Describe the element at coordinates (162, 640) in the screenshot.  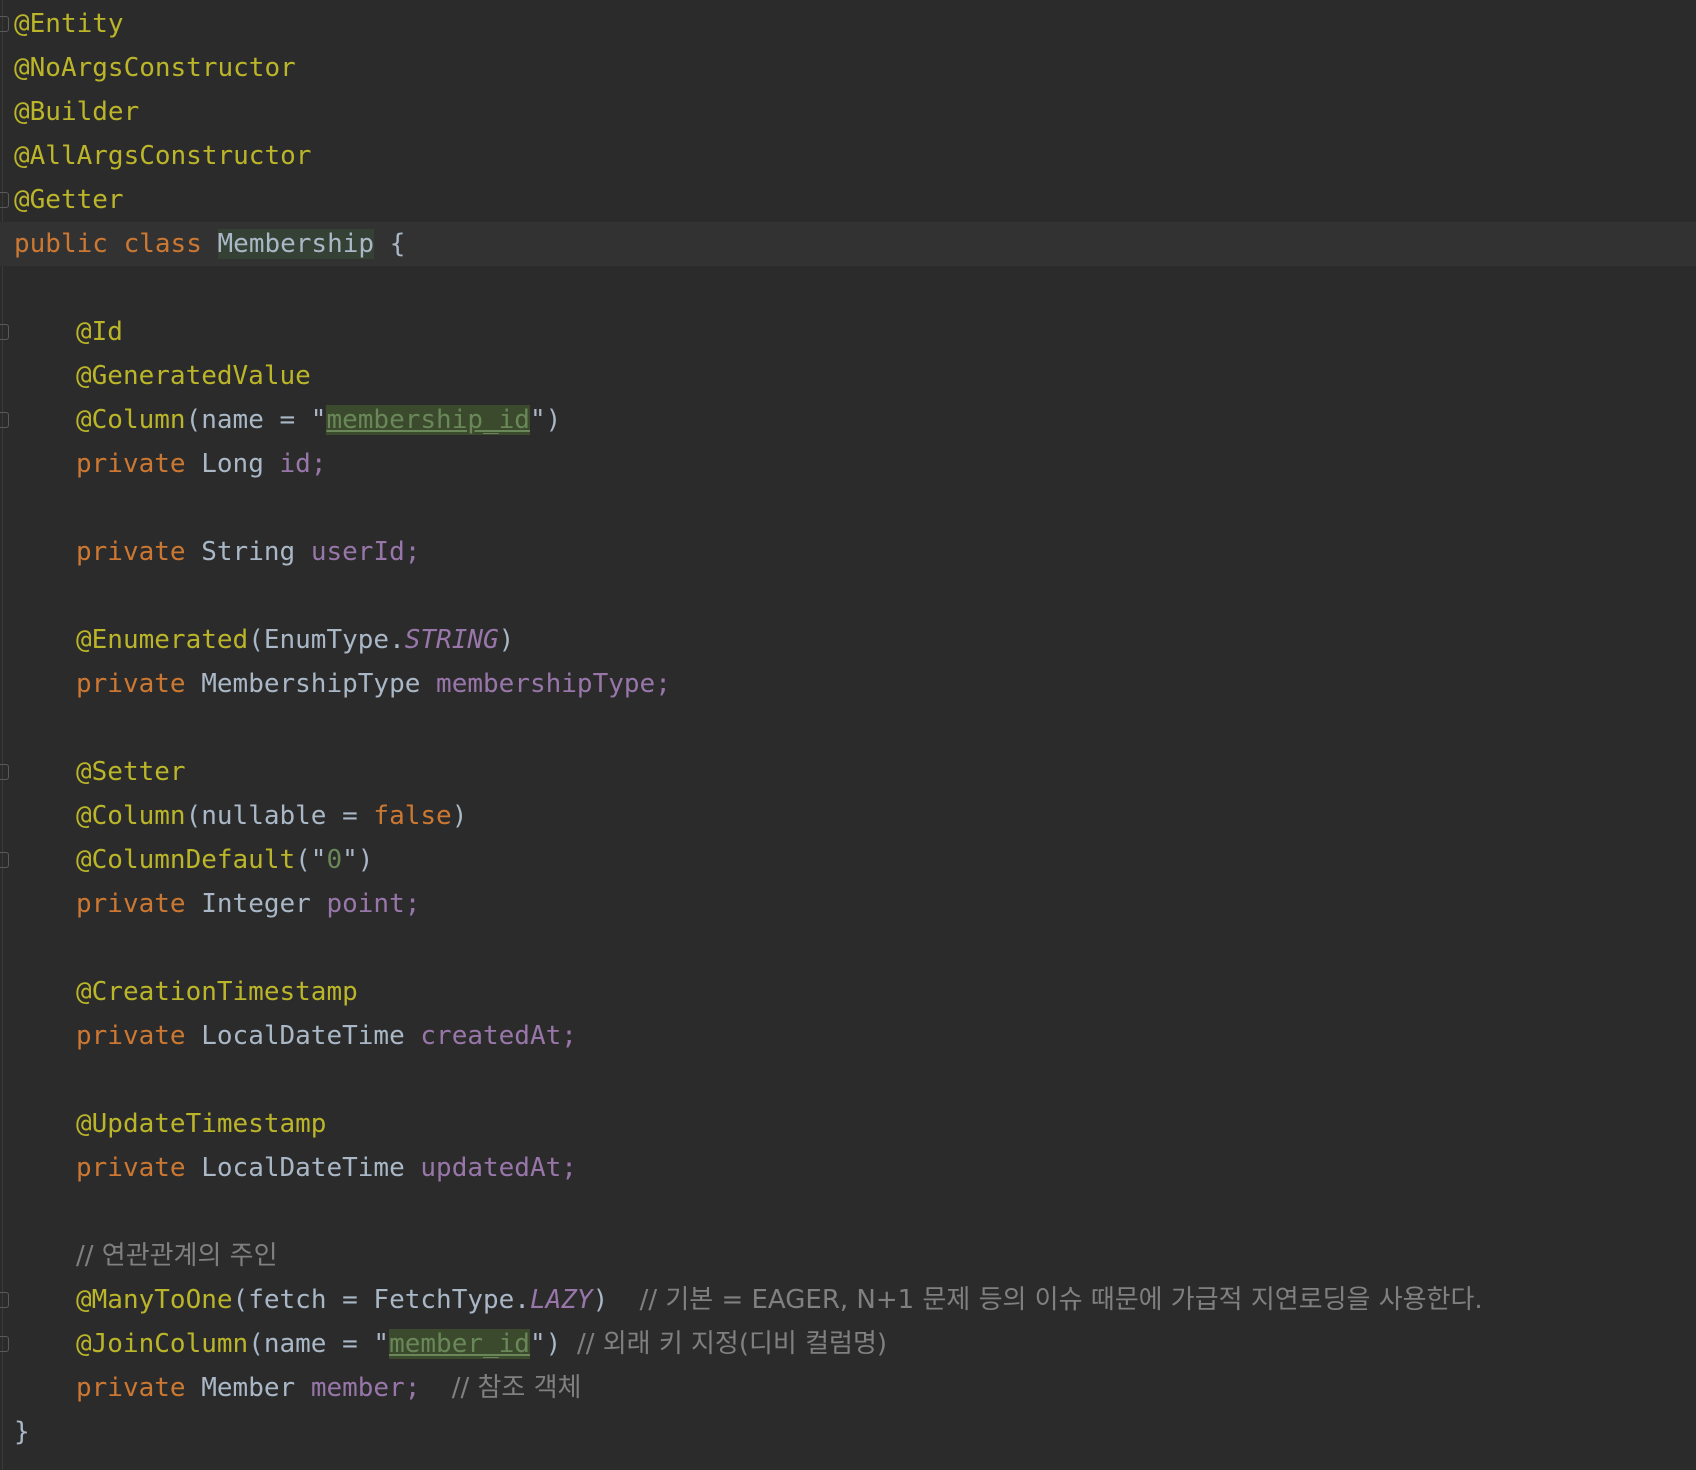
I see `annotation-enumerated: @Enumerated` at that location.